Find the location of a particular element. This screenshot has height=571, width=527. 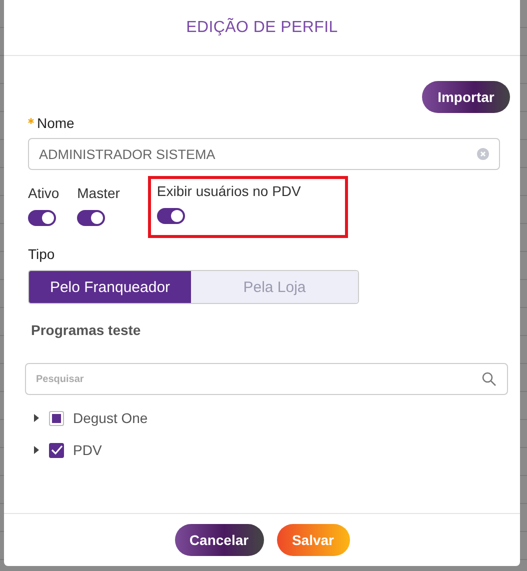

import-button: Importar is located at coordinates (466, 97).